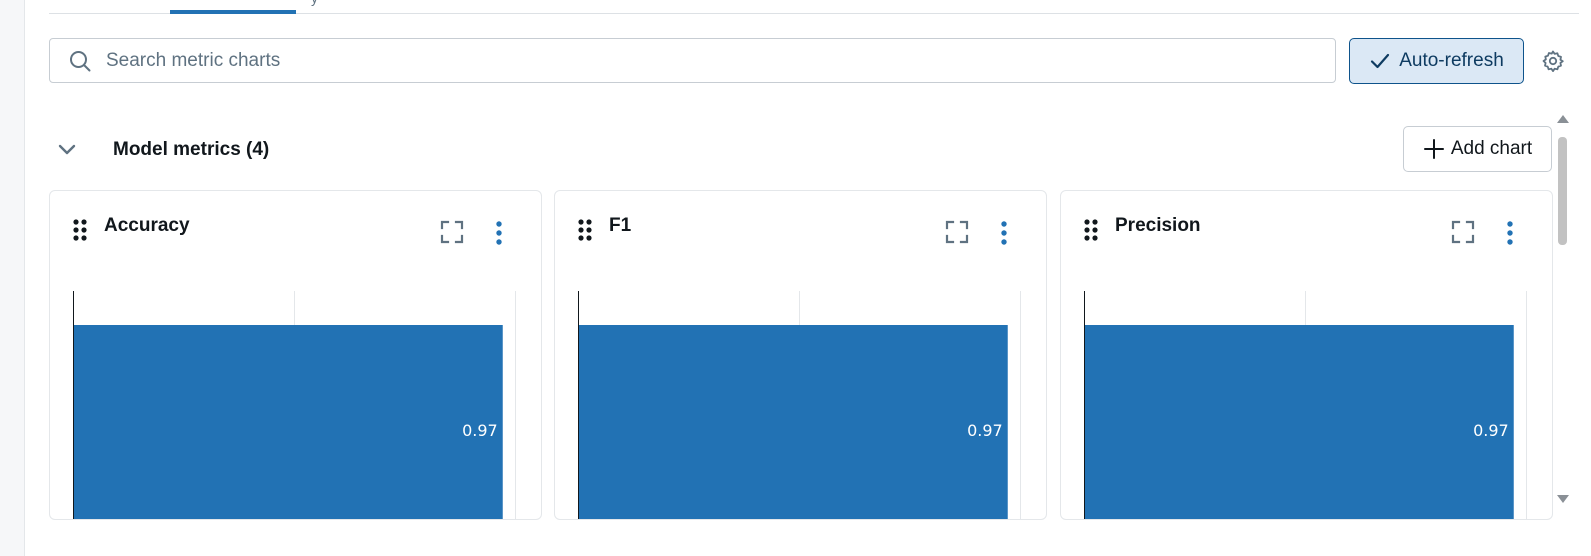 This screenshot has height=556, width=1591. Describe the element at coordinates (620, 225) in the screenshot. I see `chart-title: F1` at that location.